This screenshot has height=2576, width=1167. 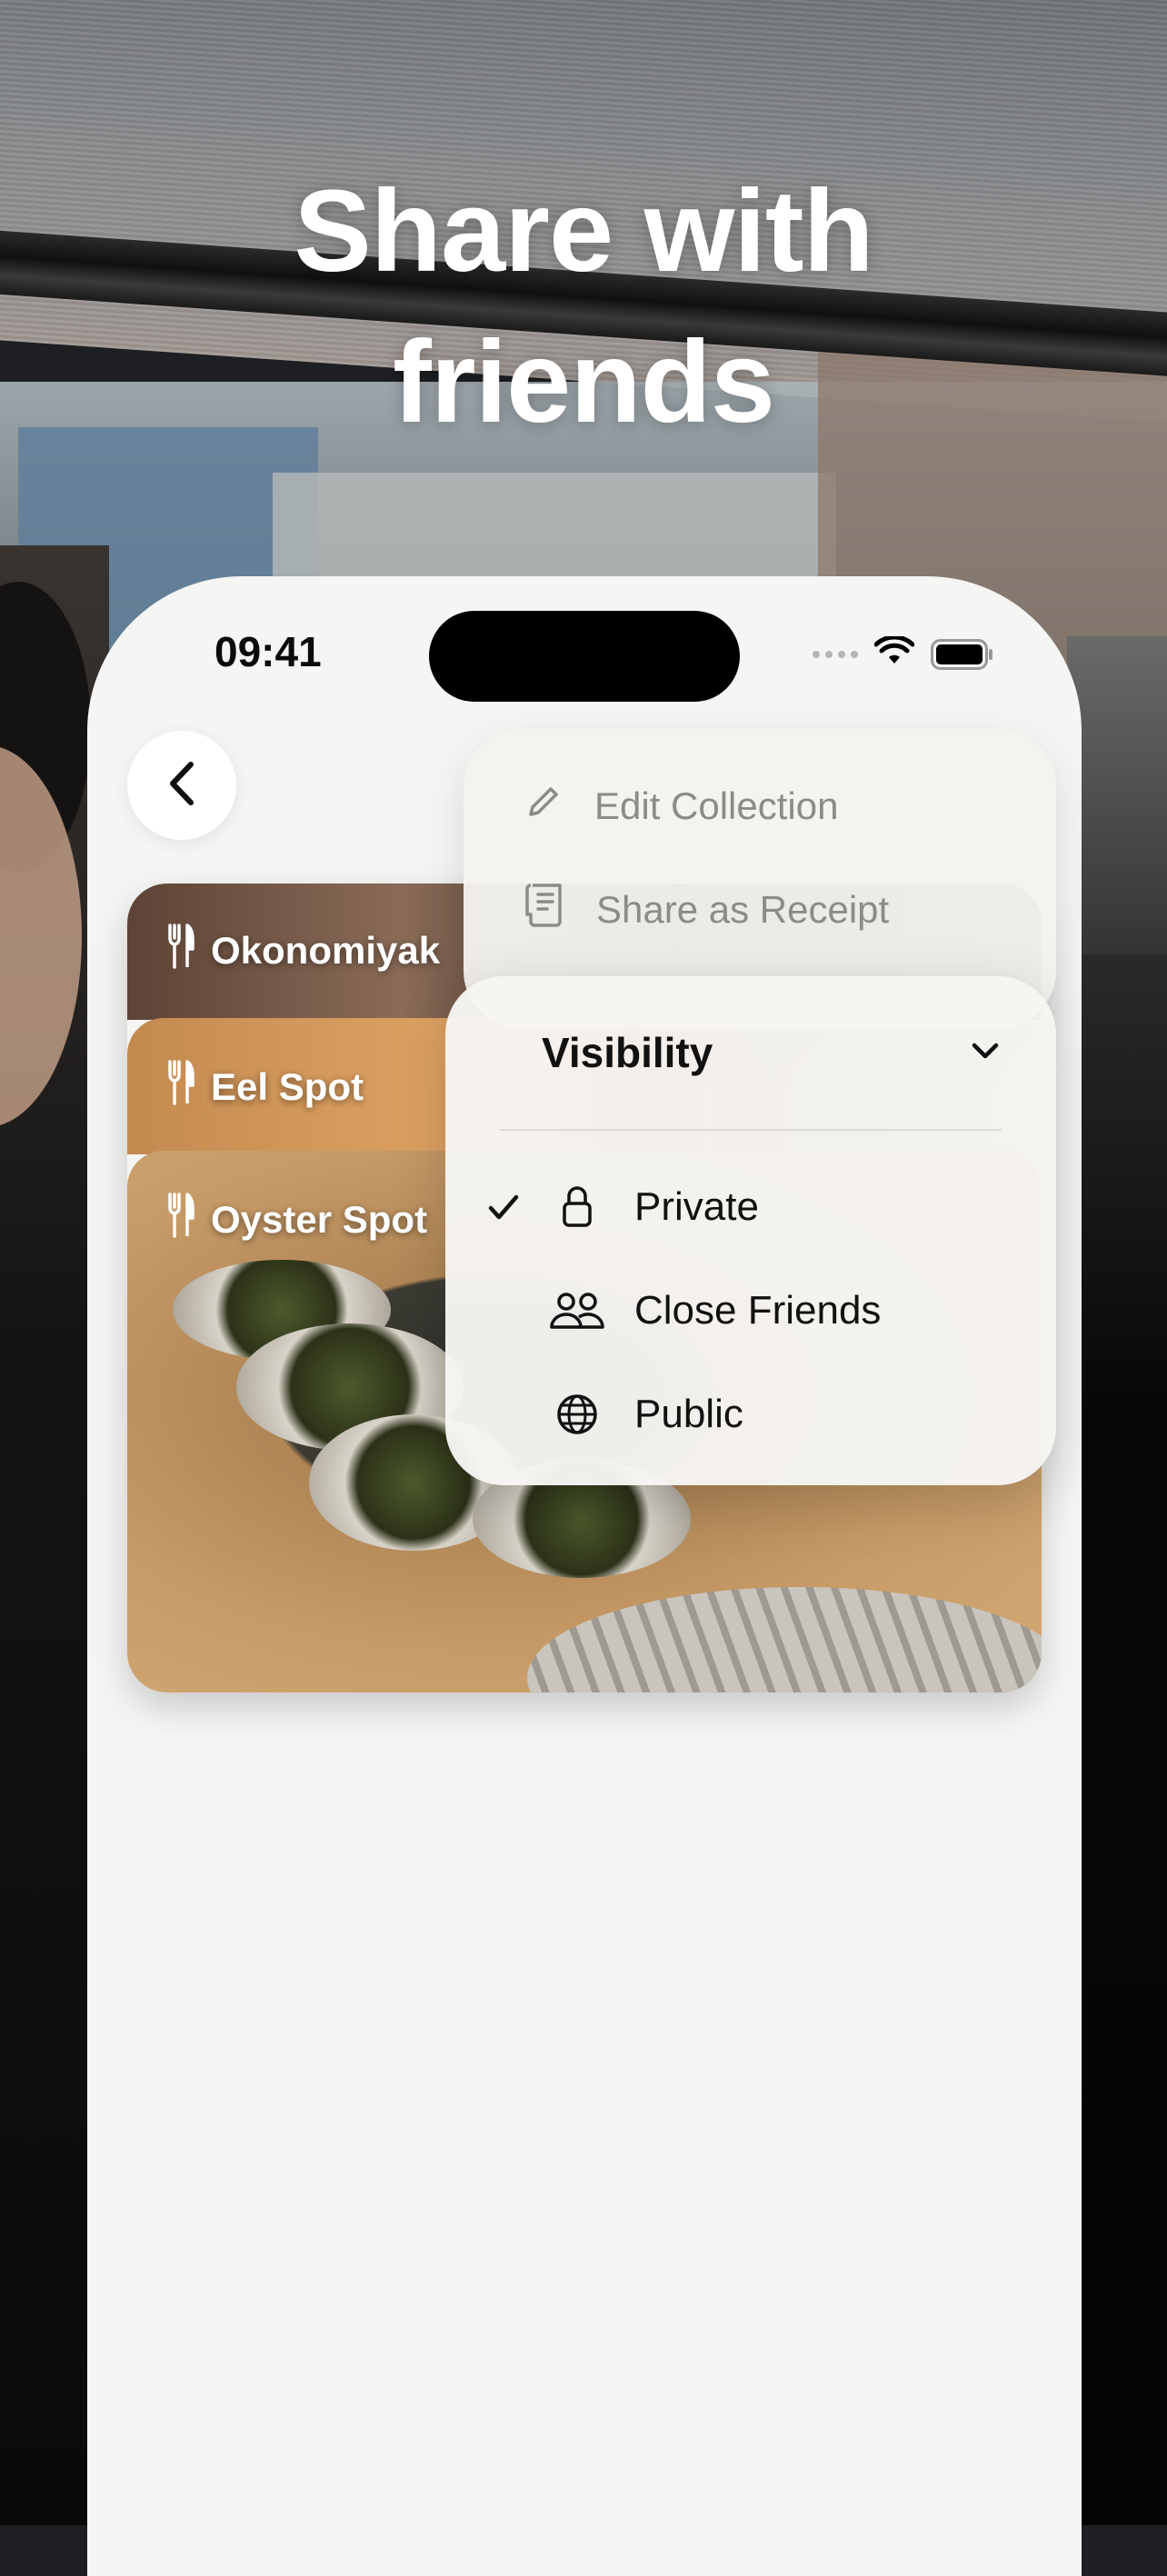 What do you see at coordinates (1117, 818) in the screenshot?
I see `background-right` at bounding box center [1117, 818].